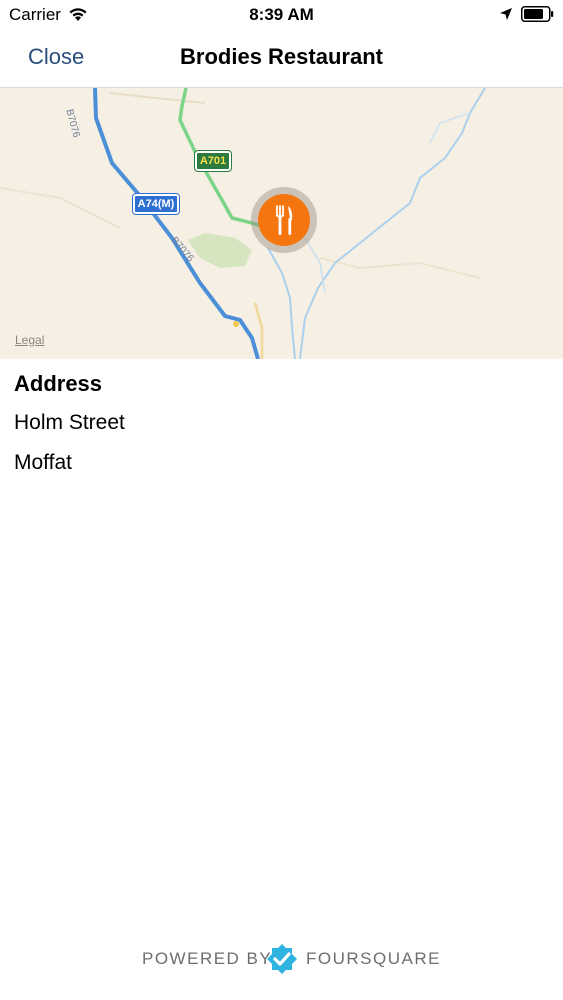  I want to click on status-time: 8:39 AM, so click(281, 14).